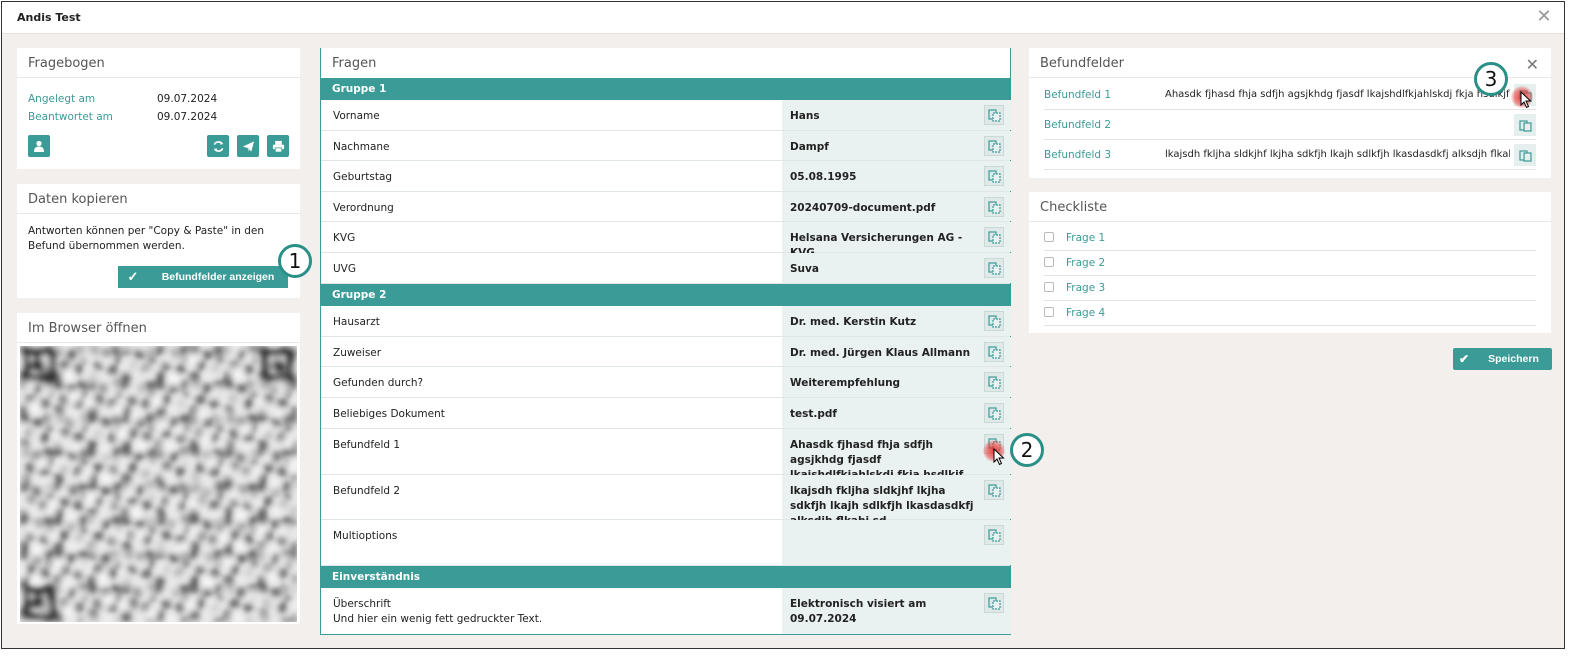 This screenshot has height=659, width=1585. What do you see at coordinates (665, 89) in the screenshot?
I see `group-header: Gruppe 1` at bounding box center [665, 89].